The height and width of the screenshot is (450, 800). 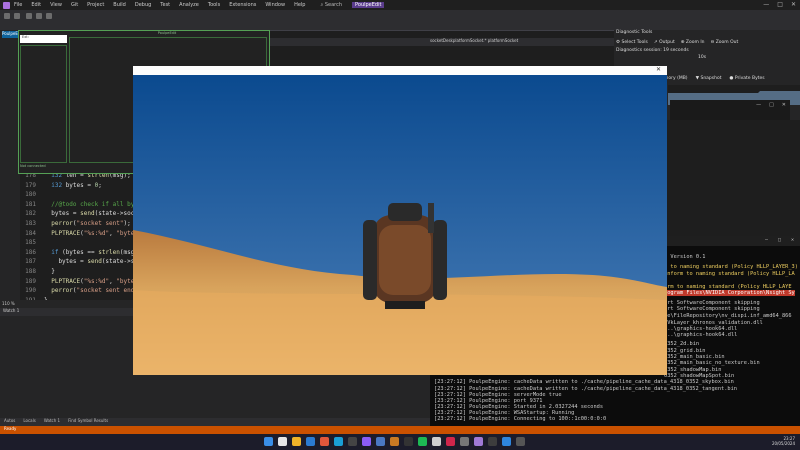 I want to click on private-bytes-label: Private Bytes, so click(x=749, y=78).